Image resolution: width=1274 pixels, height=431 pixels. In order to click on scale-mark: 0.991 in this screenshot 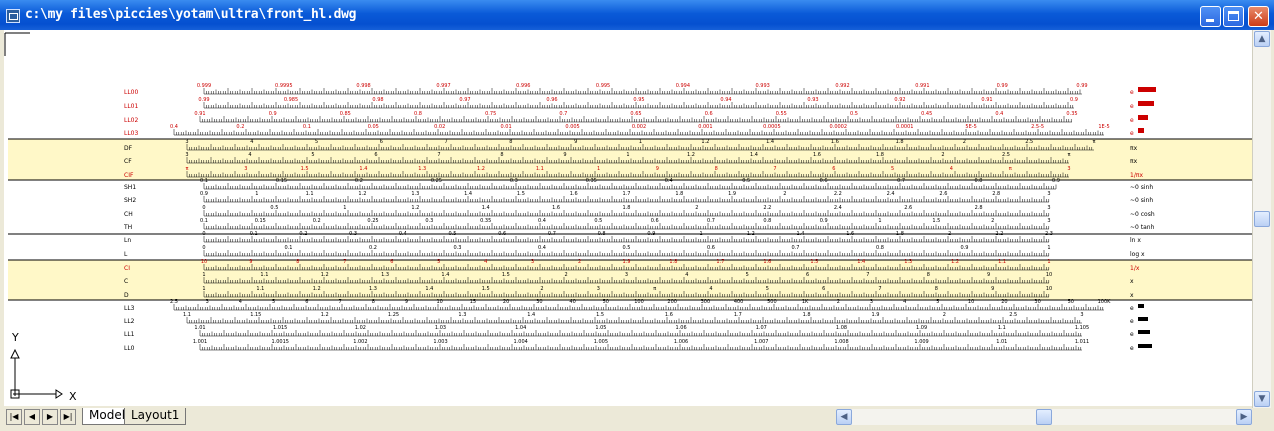, I will do `click(922, 86)`.